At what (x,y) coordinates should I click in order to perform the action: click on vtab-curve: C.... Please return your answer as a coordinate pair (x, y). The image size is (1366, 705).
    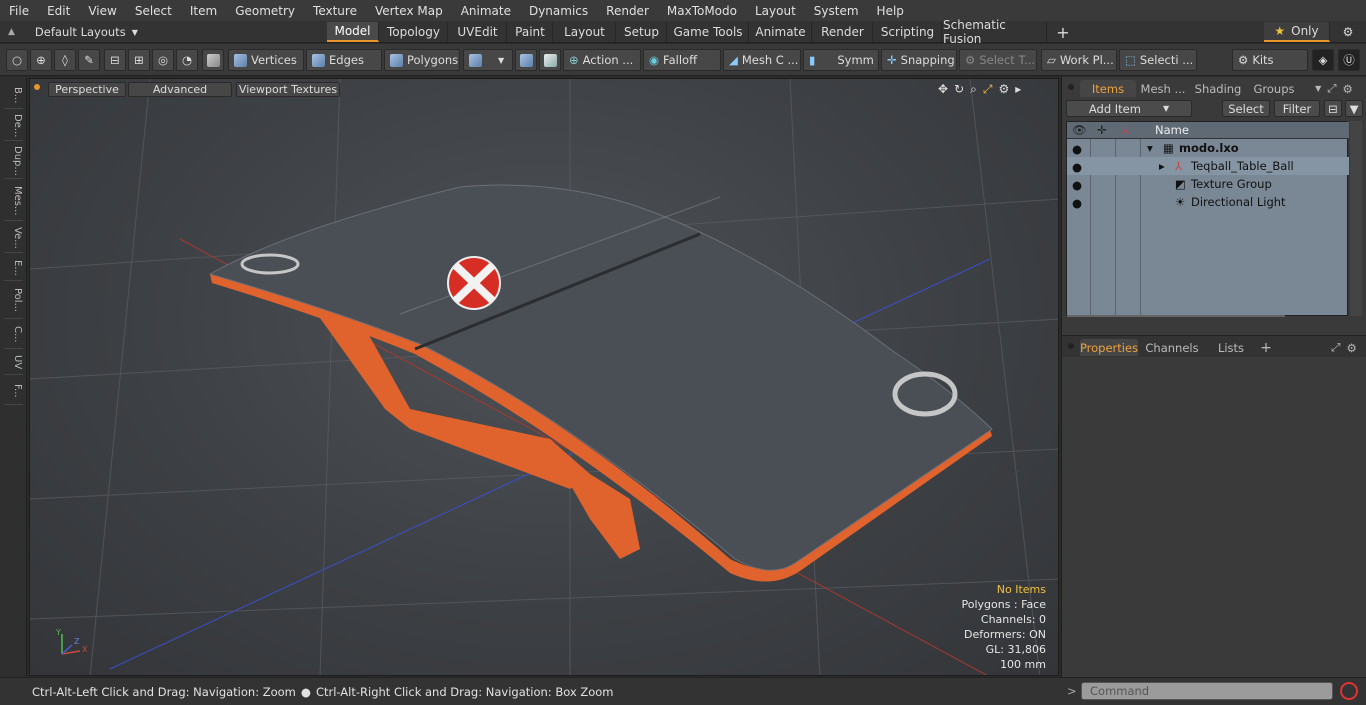
    Looking at the image, I should click on (13, 335).